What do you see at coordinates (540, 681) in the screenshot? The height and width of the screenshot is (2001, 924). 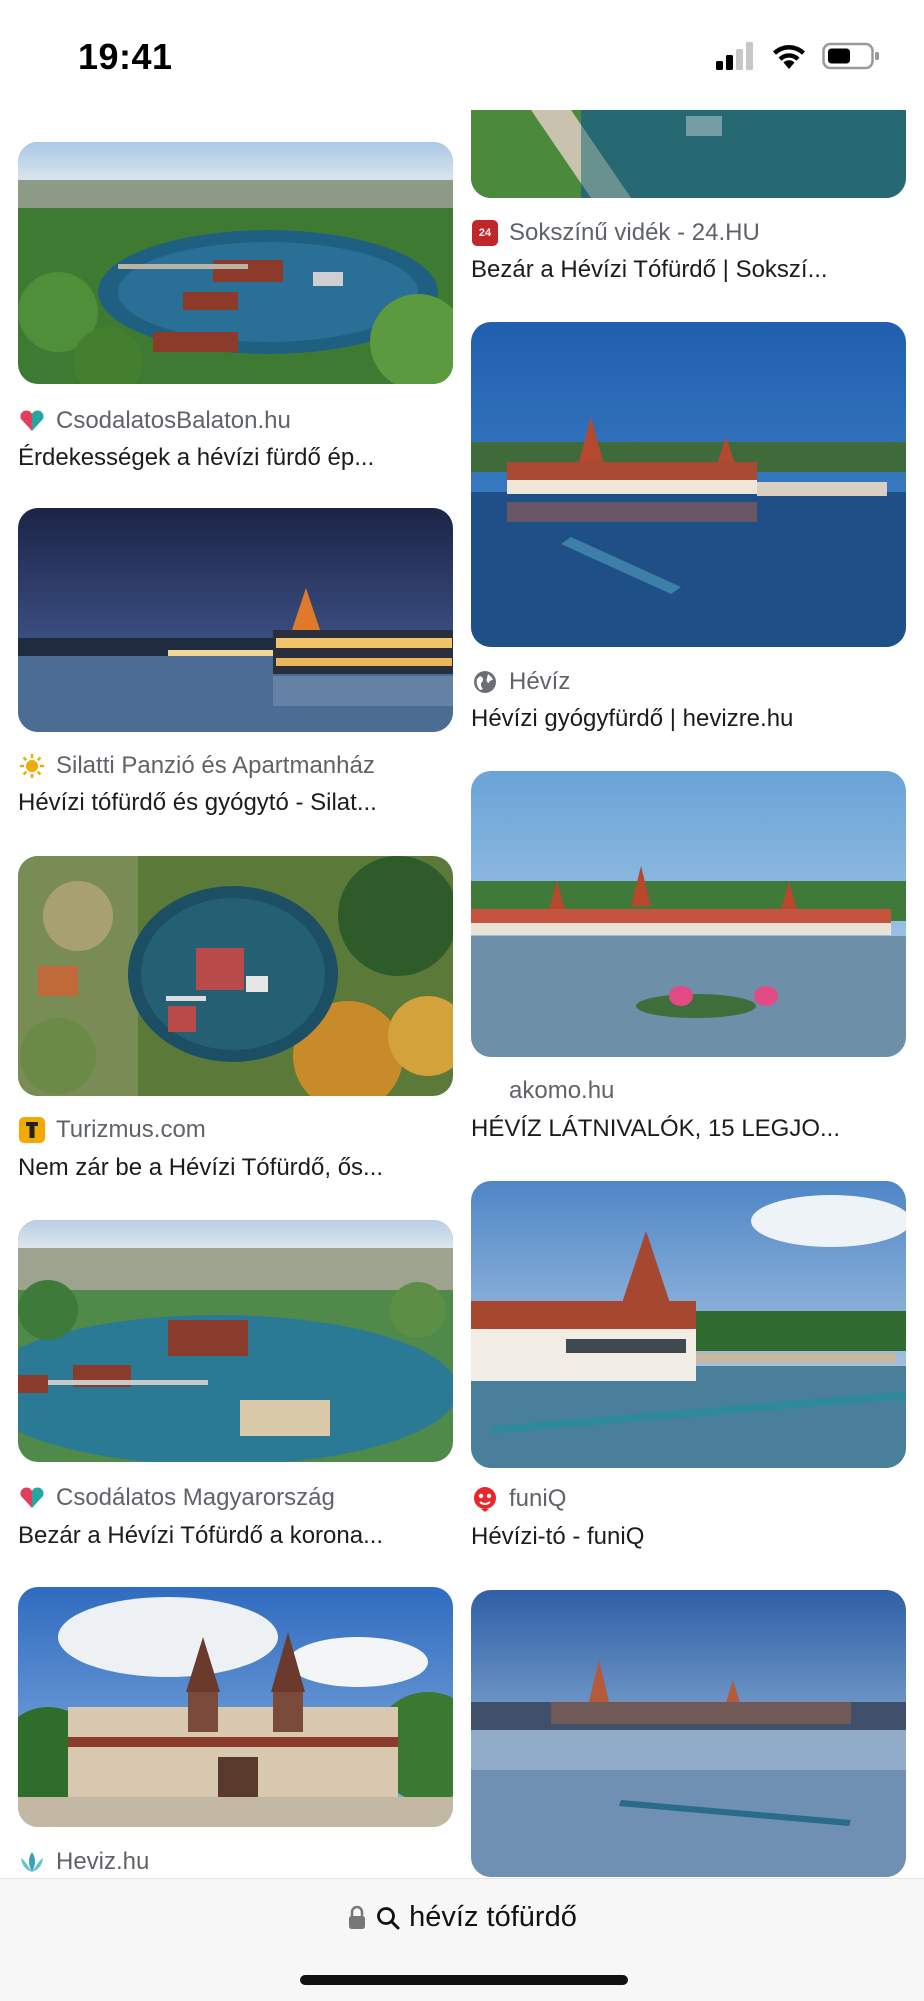 I see `result-source-name: Hévíz` at bounding box center [540, 681].